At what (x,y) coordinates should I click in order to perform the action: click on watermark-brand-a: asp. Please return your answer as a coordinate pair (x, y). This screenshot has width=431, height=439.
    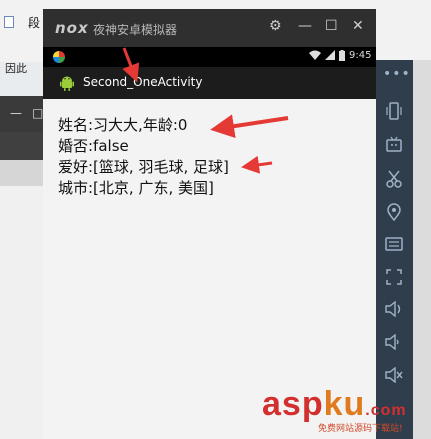
    Looking at the image, I should click on (293, 404).